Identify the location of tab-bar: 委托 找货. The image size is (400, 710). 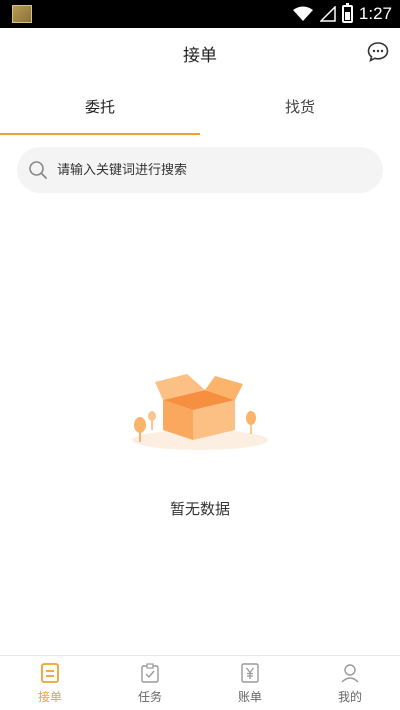
(200, 106).